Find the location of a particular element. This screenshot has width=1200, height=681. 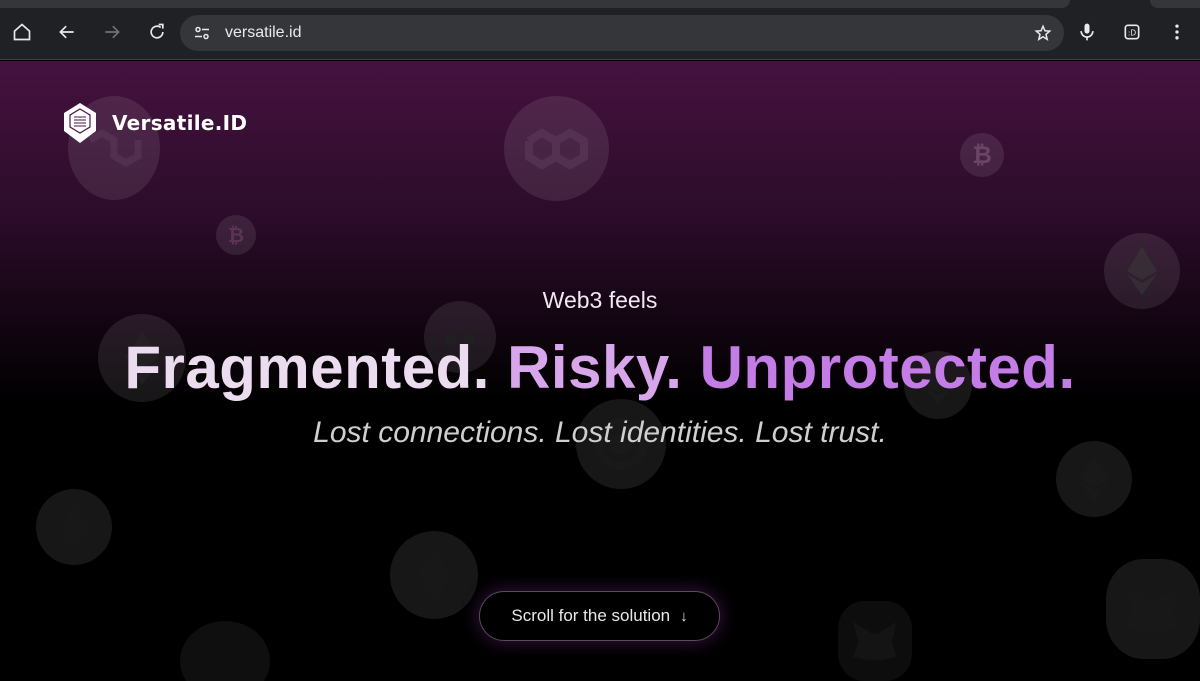

metamask-small-bubble-icon is located at coordinates (875, 641).